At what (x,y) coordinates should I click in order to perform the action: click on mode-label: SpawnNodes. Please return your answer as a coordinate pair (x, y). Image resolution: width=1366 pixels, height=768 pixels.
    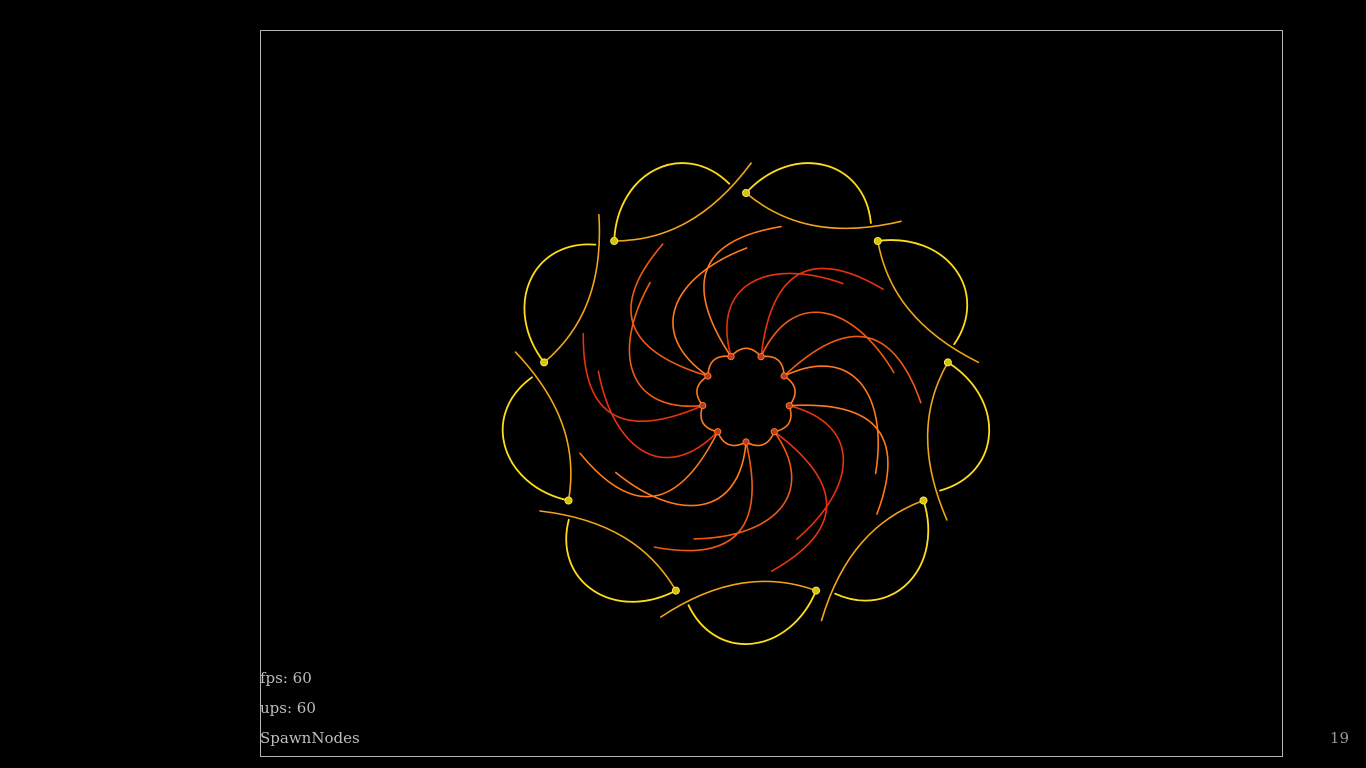
    Looking at the image, I should click on (310, 738).